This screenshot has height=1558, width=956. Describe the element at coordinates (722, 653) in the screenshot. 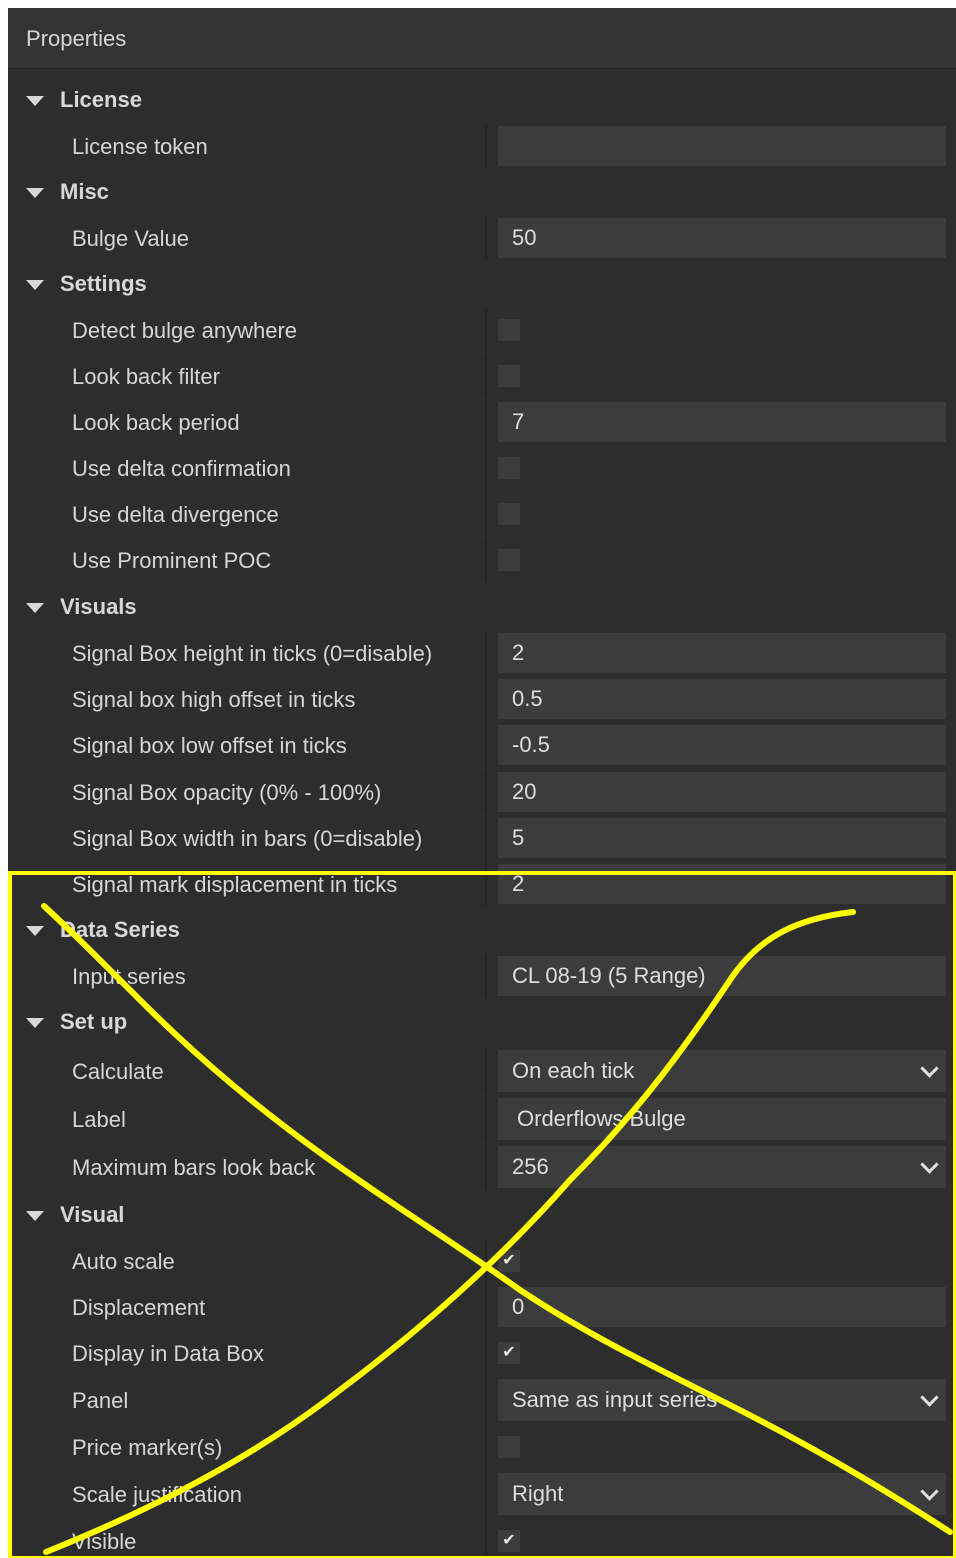

I see `signal-box-height-input: 2` at that location.